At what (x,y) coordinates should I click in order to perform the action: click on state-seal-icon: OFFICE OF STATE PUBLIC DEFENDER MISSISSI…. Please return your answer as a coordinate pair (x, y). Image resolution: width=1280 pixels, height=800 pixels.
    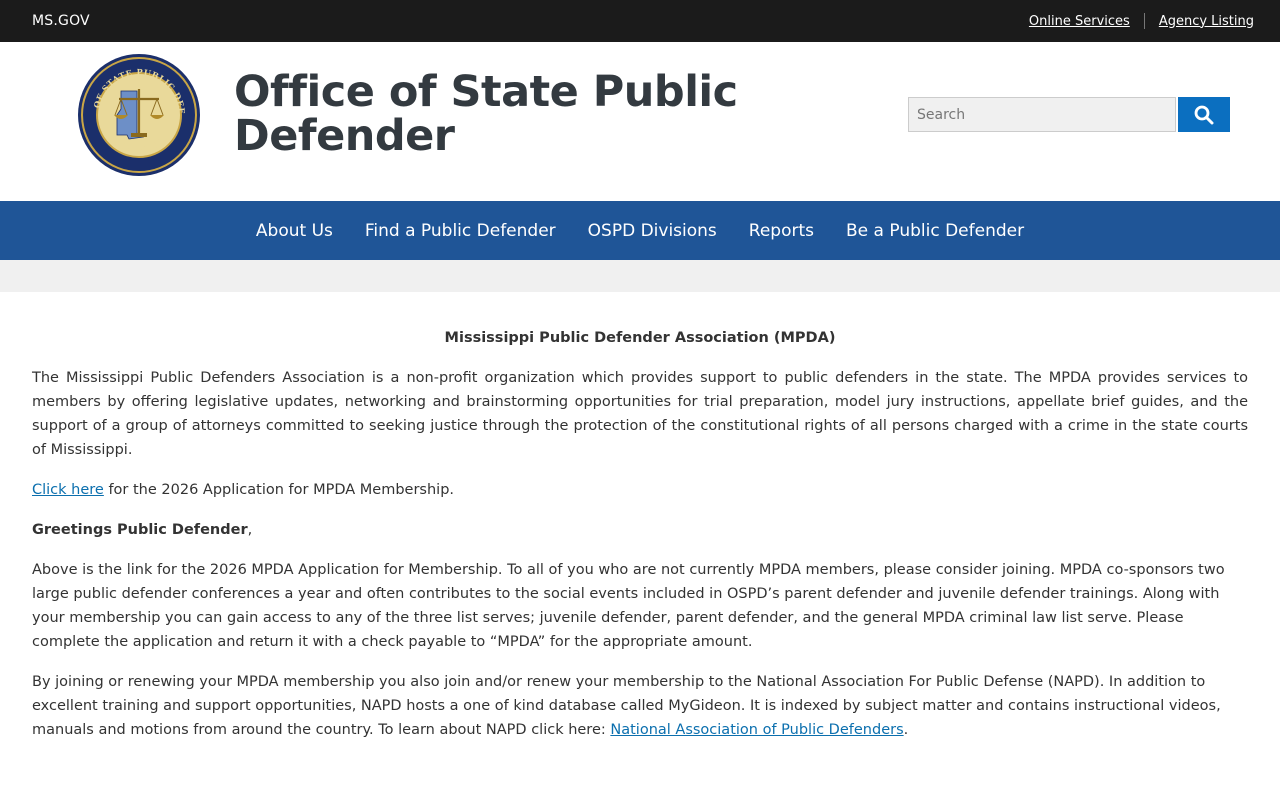
    Looking at the image, I should click on (139, 115).